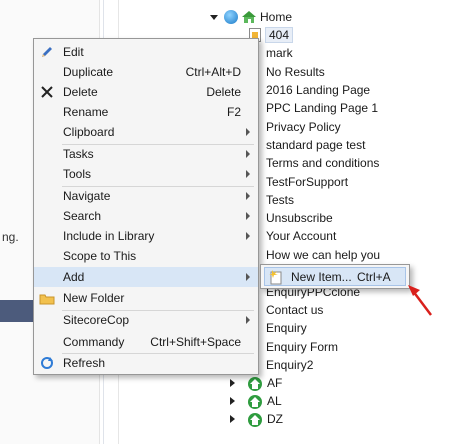  I want to click on annotation-arrow-icon, so click(420, 300).